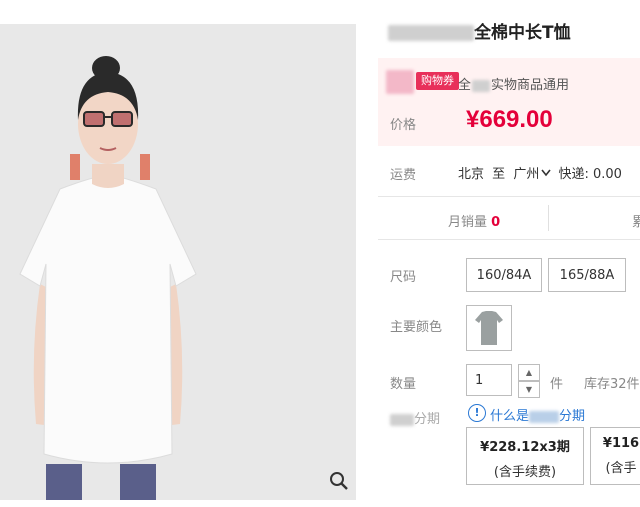  What do you see at coordinates (474, 222) in the screenshot?
I see `monthly-sales: 月销量 0` at bounding box center [474, 222].